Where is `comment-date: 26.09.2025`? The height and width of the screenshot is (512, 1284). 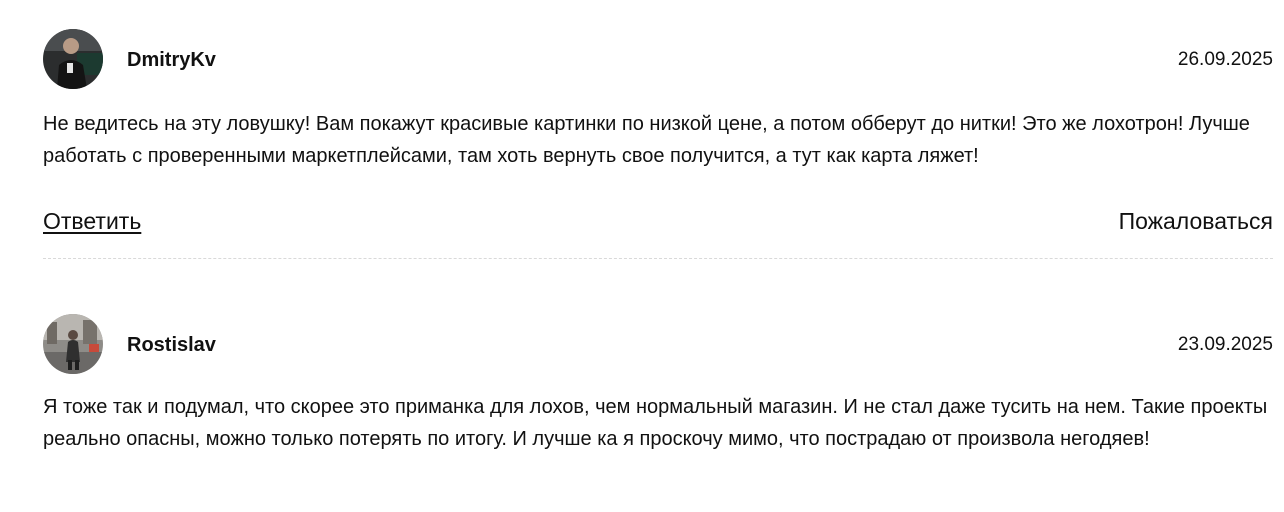
comment-date: 26.09.2025 is located at coordinates (1225, 59).